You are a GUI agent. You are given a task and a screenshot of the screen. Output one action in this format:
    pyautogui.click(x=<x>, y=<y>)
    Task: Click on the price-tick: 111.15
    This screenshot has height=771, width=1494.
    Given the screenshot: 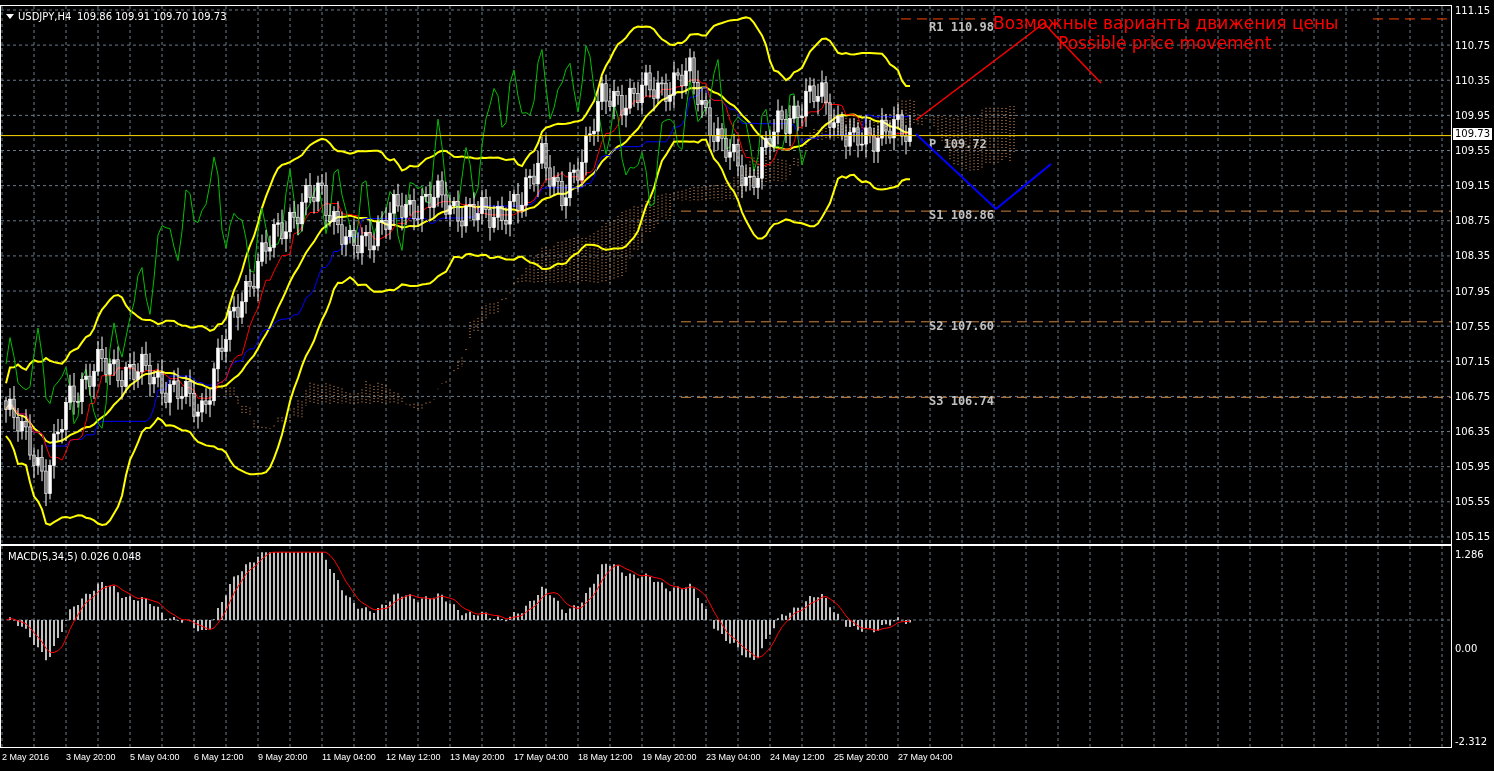 What is the action you would take?
    pyautogui.click(x=1473, y=11)
    